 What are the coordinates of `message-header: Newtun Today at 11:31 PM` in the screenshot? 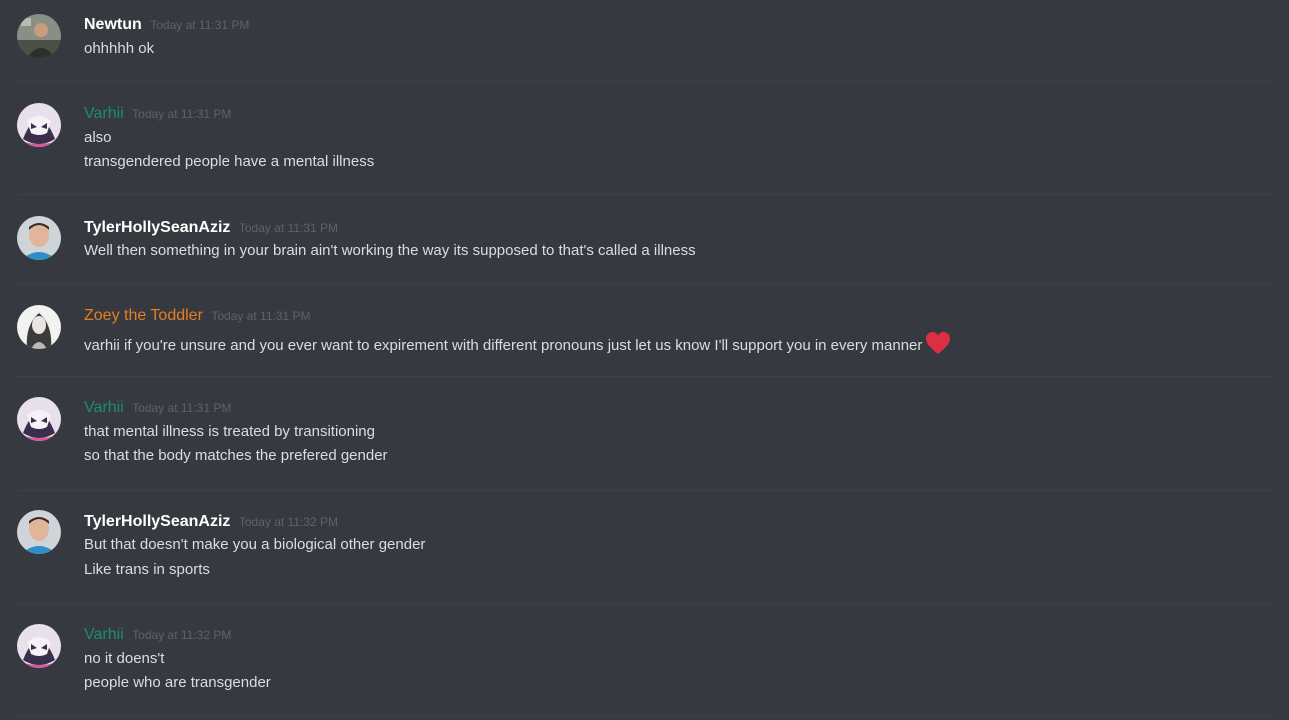 It's located at (166, 25).